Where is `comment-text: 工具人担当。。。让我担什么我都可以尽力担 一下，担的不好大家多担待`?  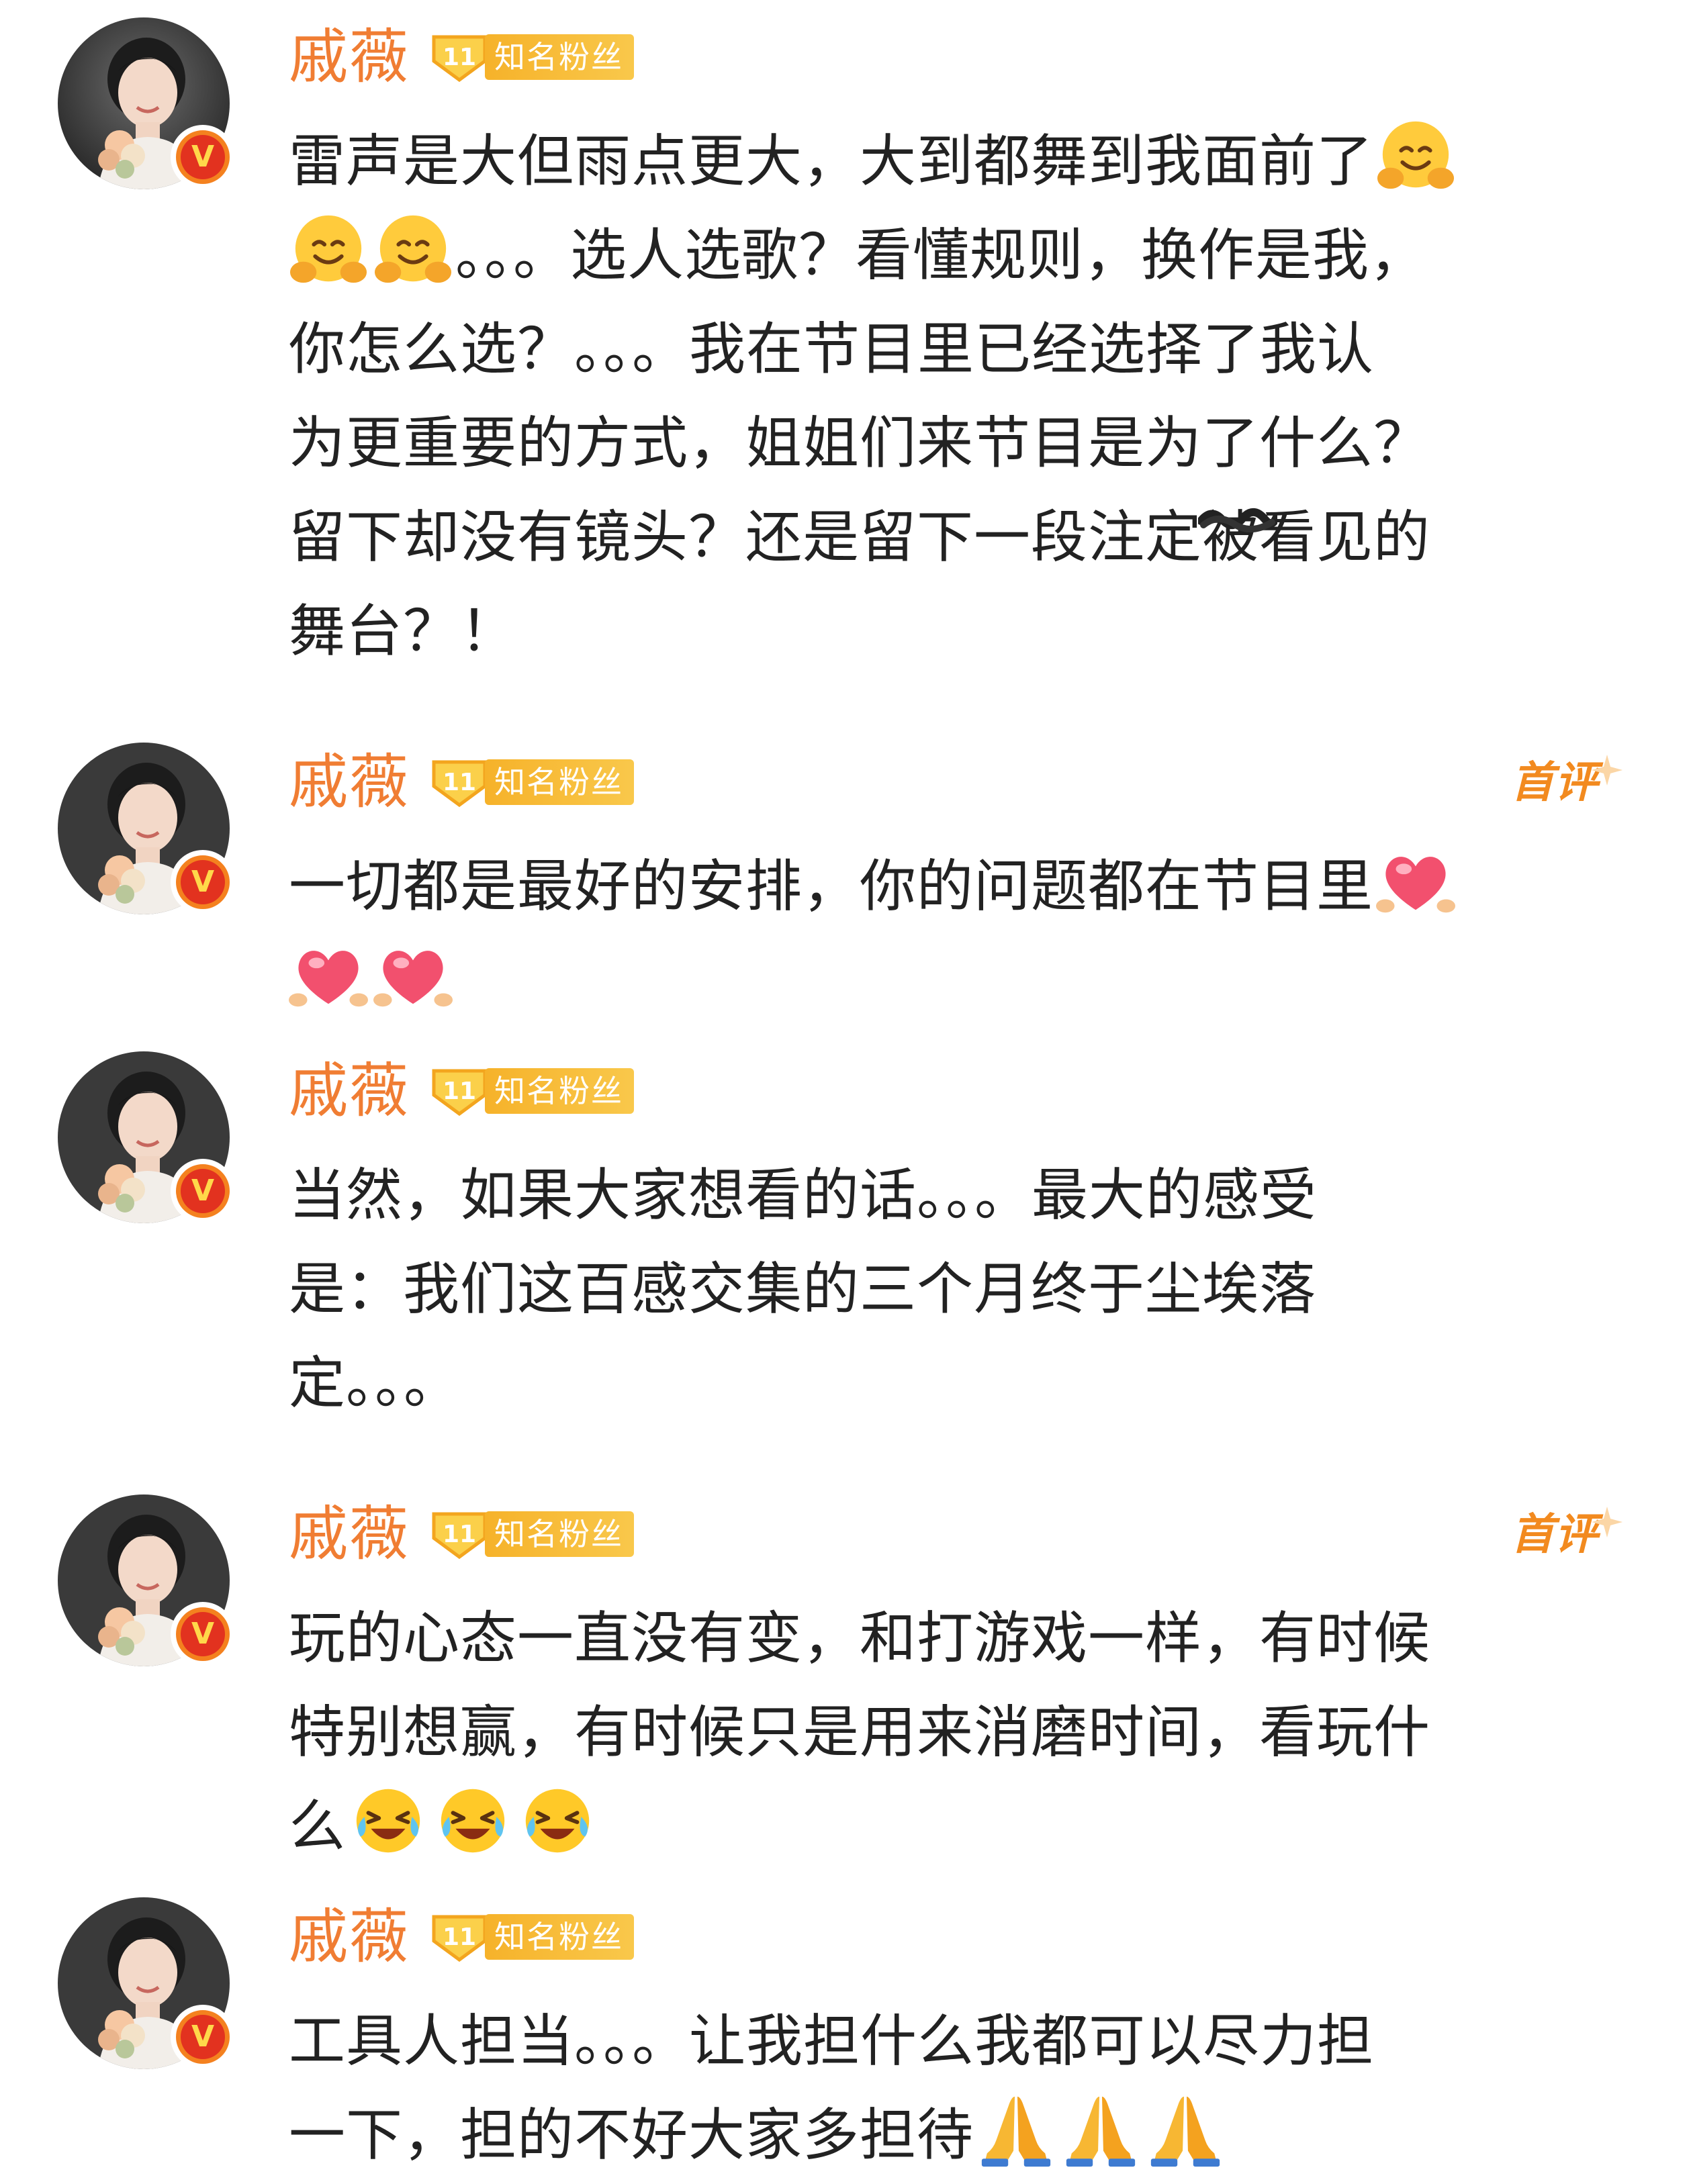 comment-text: 工具人担当。。。让我担什么我都可以尽力担 一下，担的不好大家多担待 is located at coordinates (943, 2088).